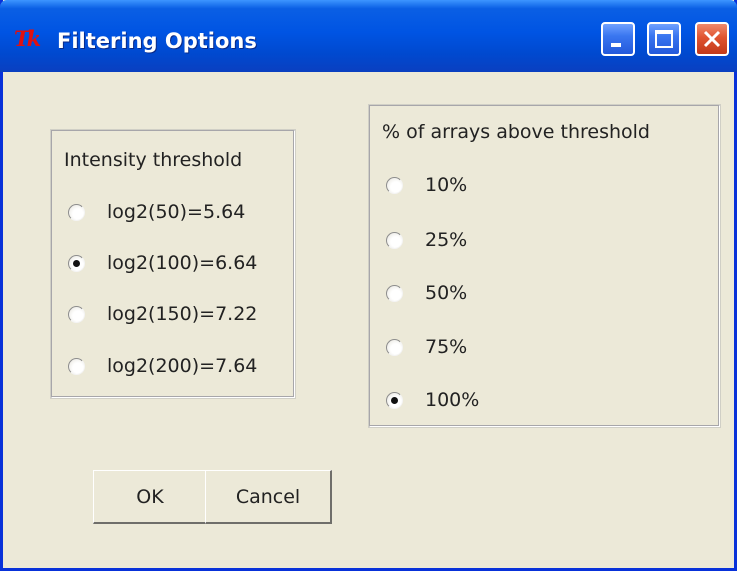  Describe the element at coordinates (446, 347) in the screenshot. I see `radio-label: 75%` at that location.